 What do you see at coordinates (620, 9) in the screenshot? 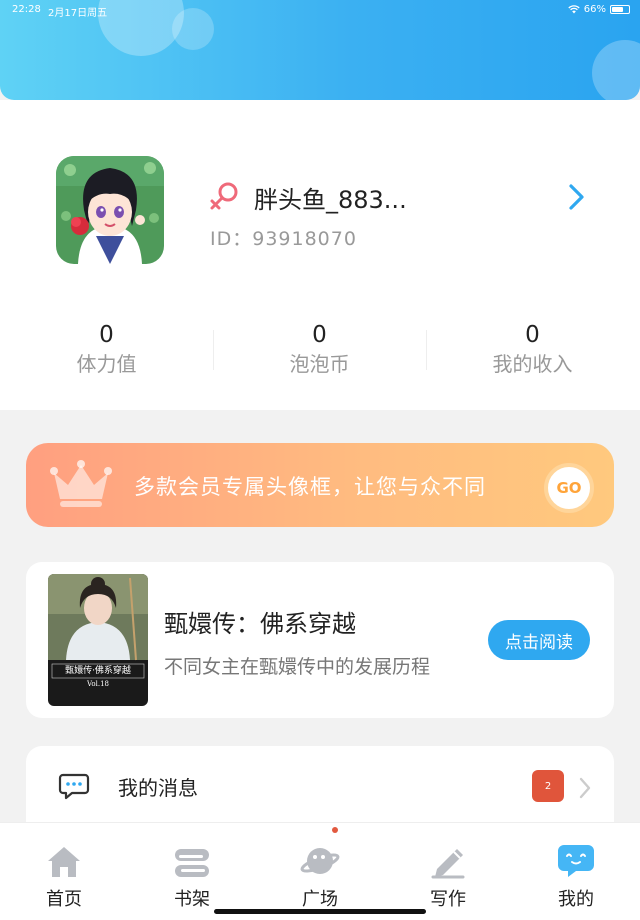
I see `battery-icon` at bounding box center [620, 9].